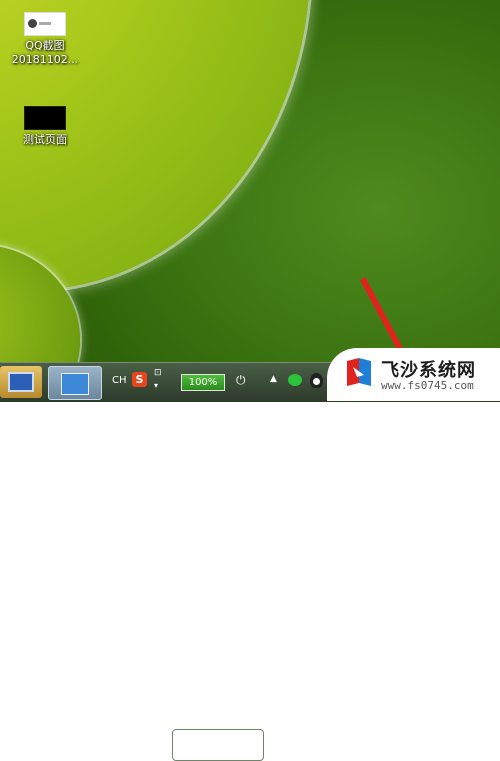 The image size is (500, 761). I want to click on wechat-icon, so click(295, 380).